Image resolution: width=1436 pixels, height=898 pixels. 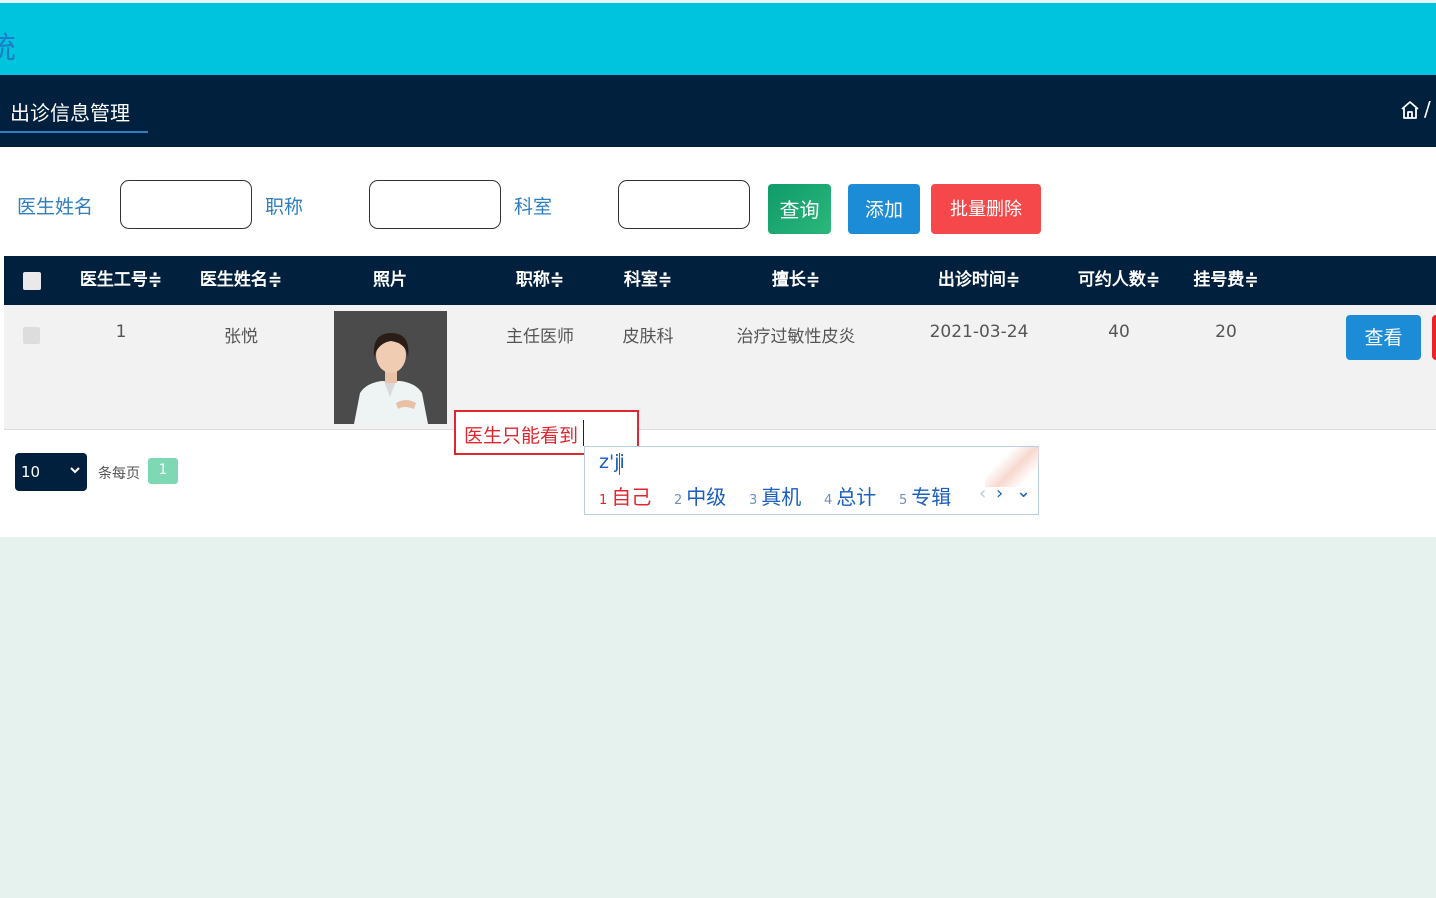 I want to click on department-label: 科室, so click(x=533, y=207).